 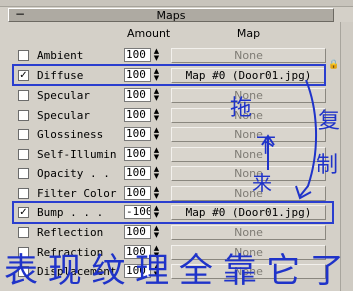 What do you see at coordinates (346, 156) in the screenshot?
I see `vertical-scrollbar` at bounding box center [346, 156].